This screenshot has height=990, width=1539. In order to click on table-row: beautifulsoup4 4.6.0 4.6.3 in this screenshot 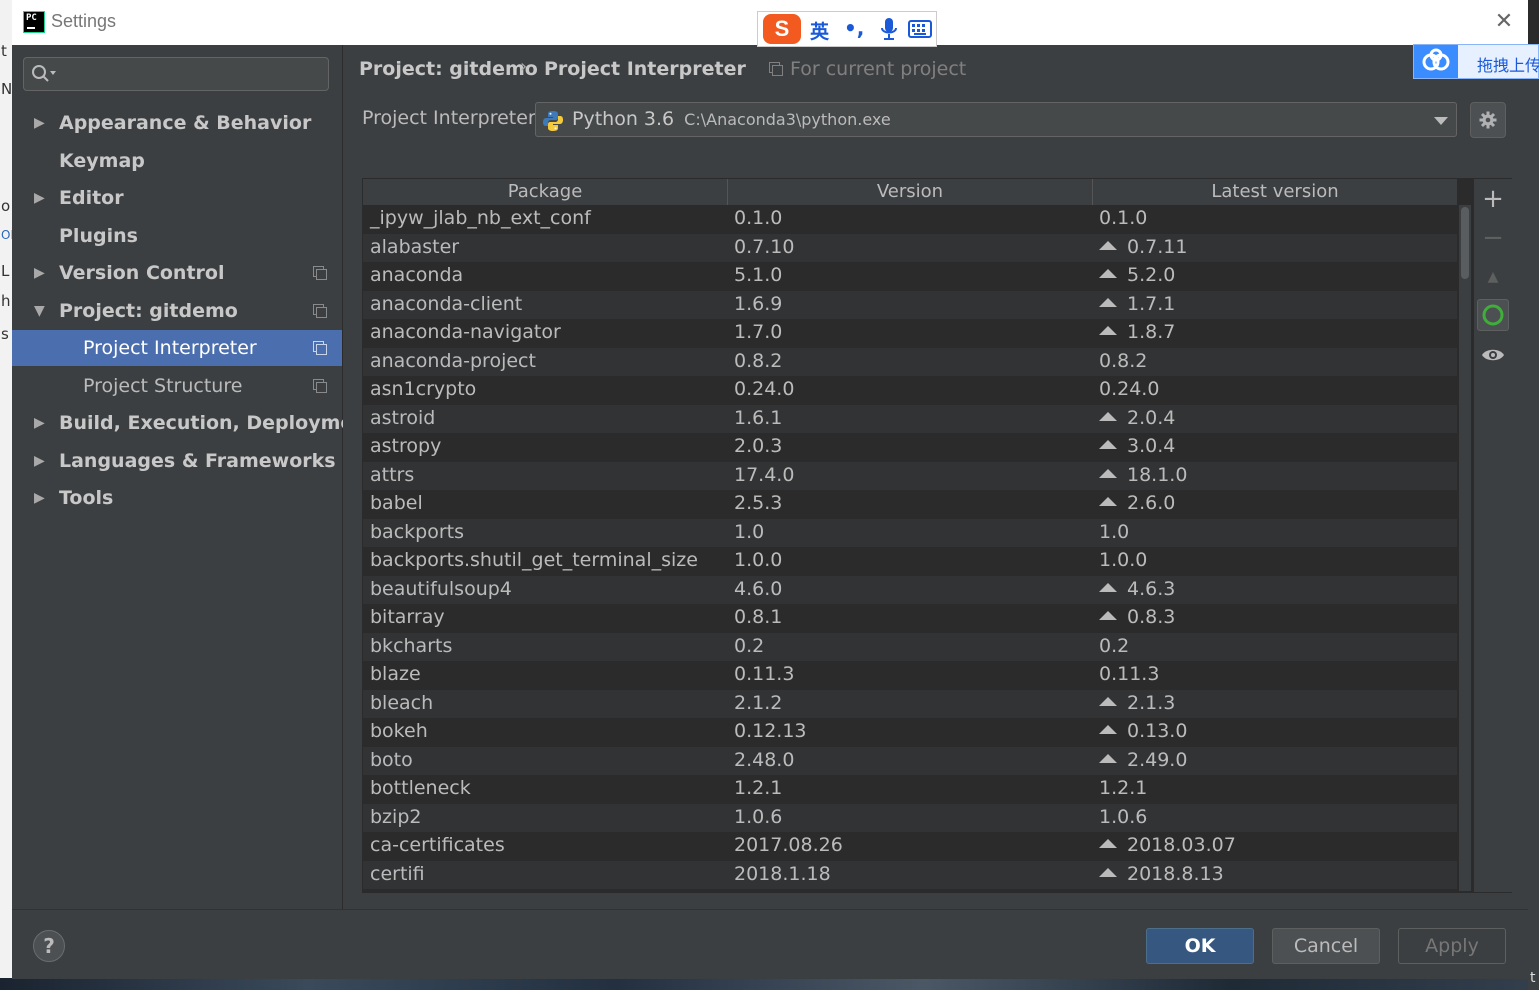, I will do `click(910, 589)`.